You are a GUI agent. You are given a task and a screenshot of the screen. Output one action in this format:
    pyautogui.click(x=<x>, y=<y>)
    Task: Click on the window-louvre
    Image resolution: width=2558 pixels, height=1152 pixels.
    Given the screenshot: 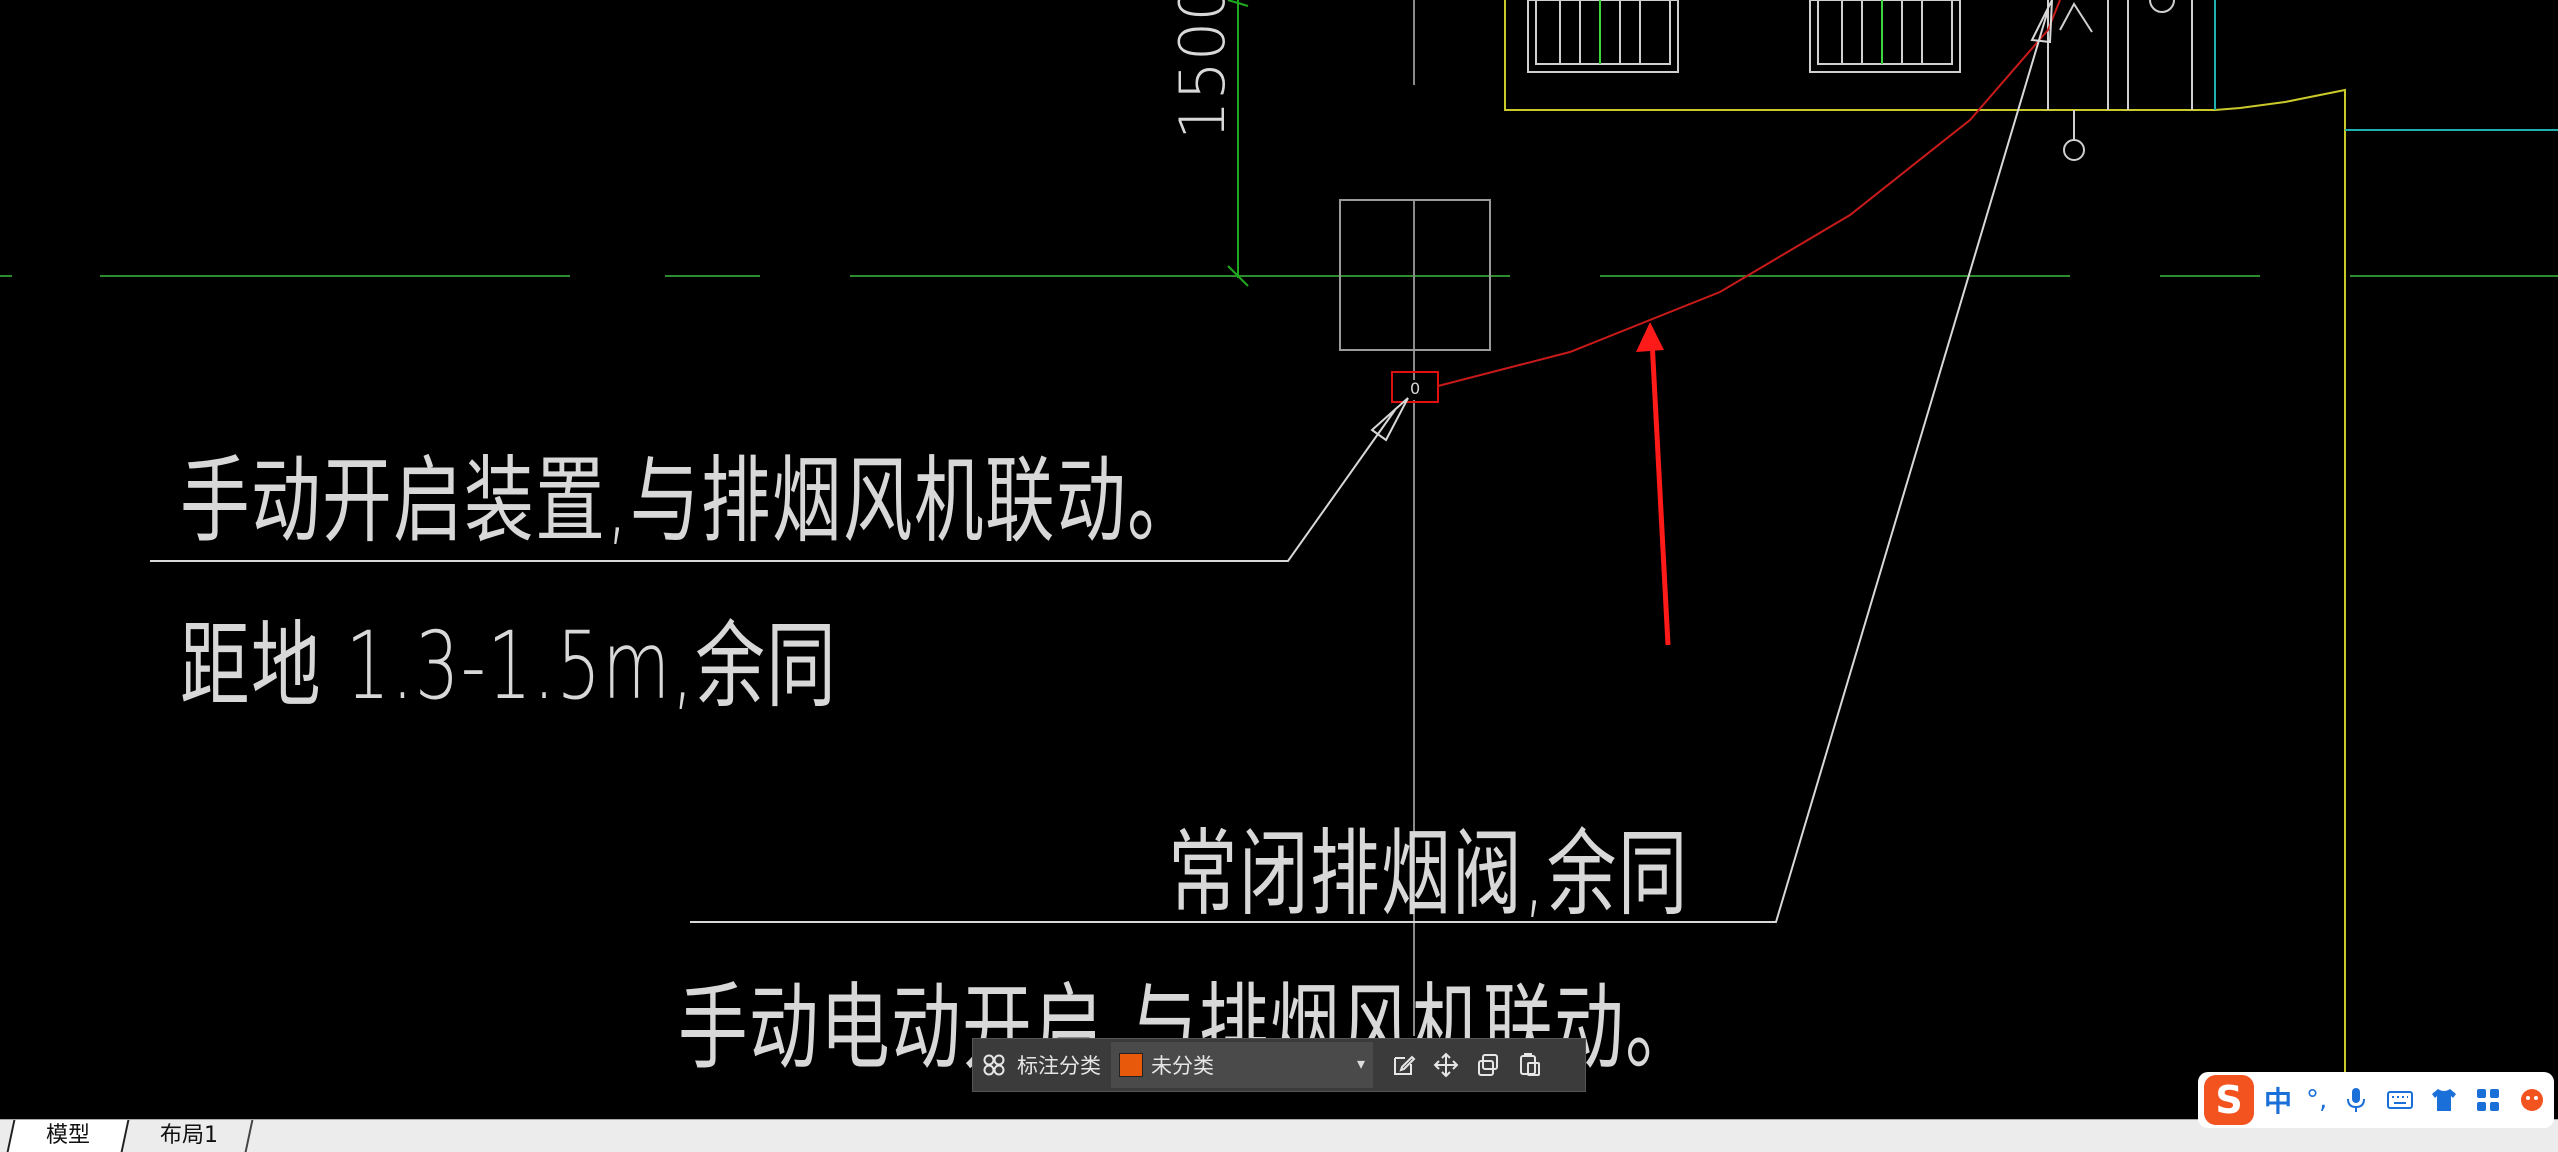 What is the action you would take?
    pyautogui.click(x=1744, y=36)
    